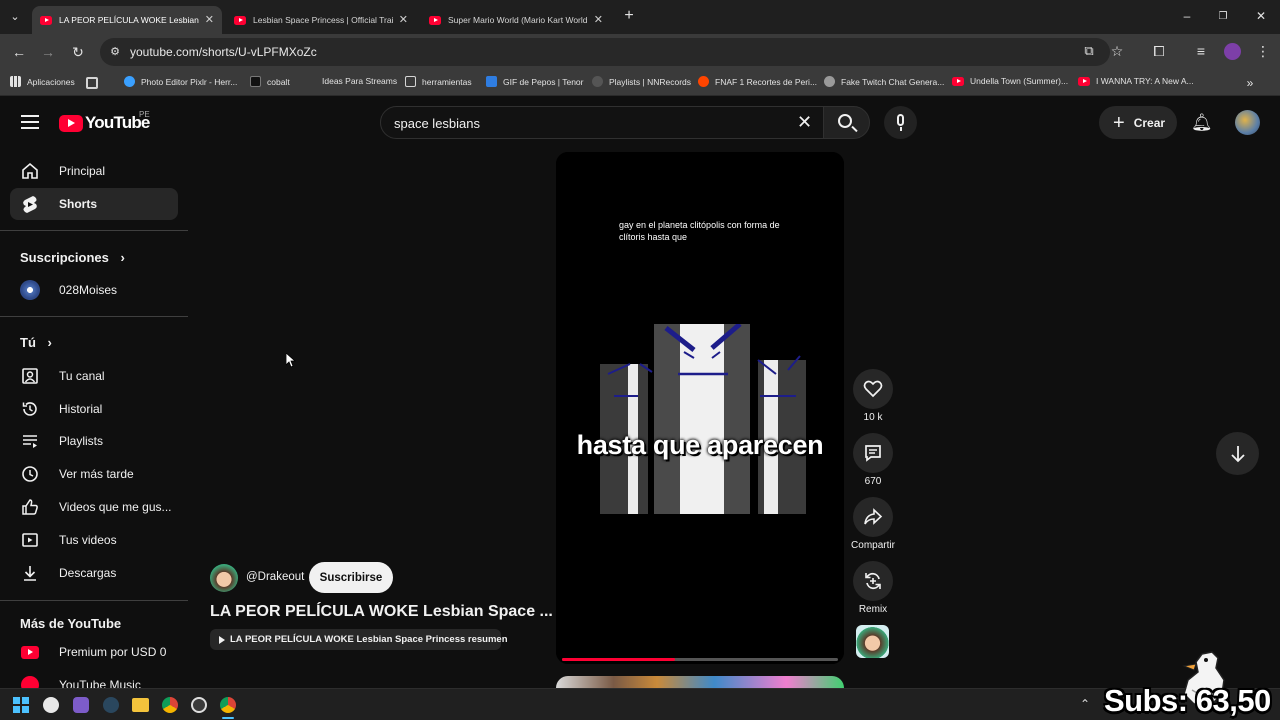 This screenshot has width=1280, height=720. I want to click on extensions-icon: ⧠, so click(1159, 51).